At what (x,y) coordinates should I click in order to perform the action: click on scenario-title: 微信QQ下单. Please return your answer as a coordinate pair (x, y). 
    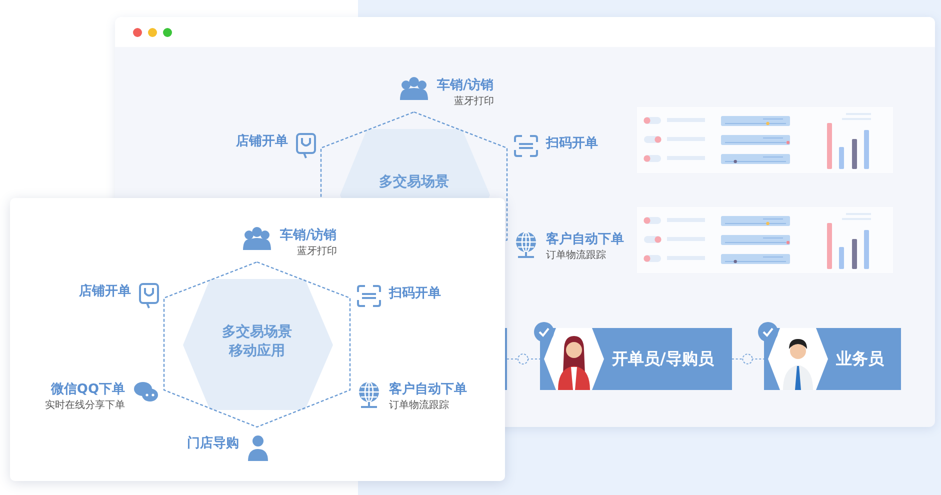
    Looking at the image, I should click on (87, 390).